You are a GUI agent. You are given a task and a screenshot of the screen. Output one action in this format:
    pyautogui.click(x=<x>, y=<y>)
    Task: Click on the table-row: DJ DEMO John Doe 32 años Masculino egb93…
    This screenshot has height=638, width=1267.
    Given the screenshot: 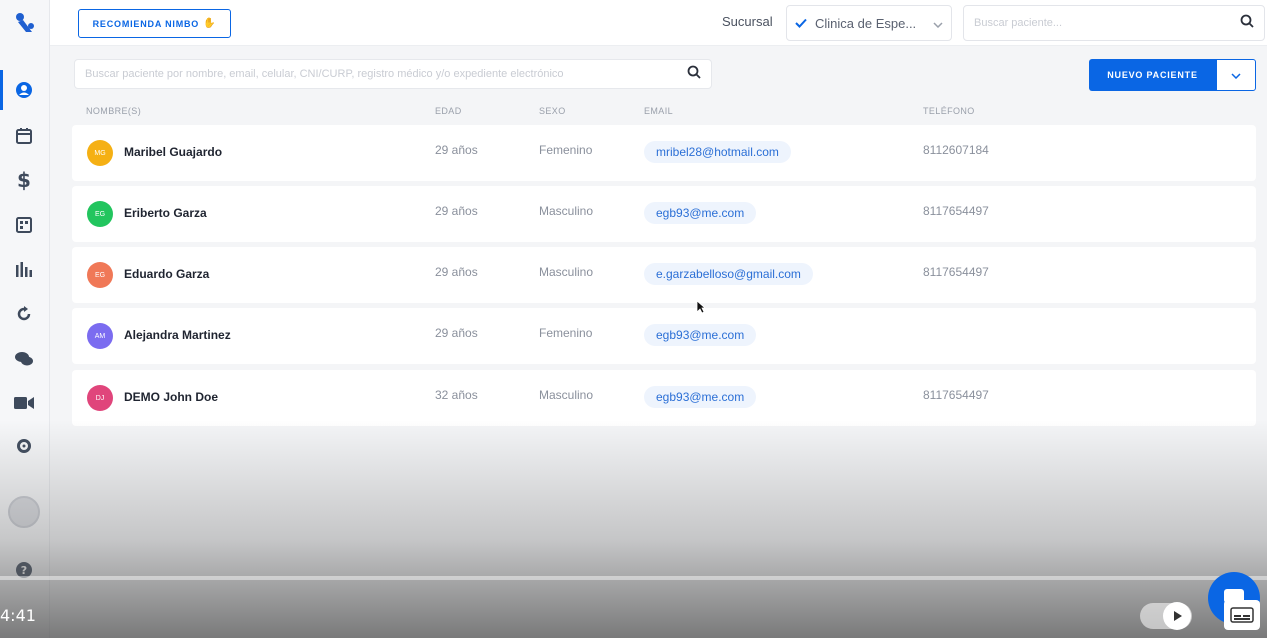 What is the action you would take?
    pyautogui.click(x=664, y=398)
    